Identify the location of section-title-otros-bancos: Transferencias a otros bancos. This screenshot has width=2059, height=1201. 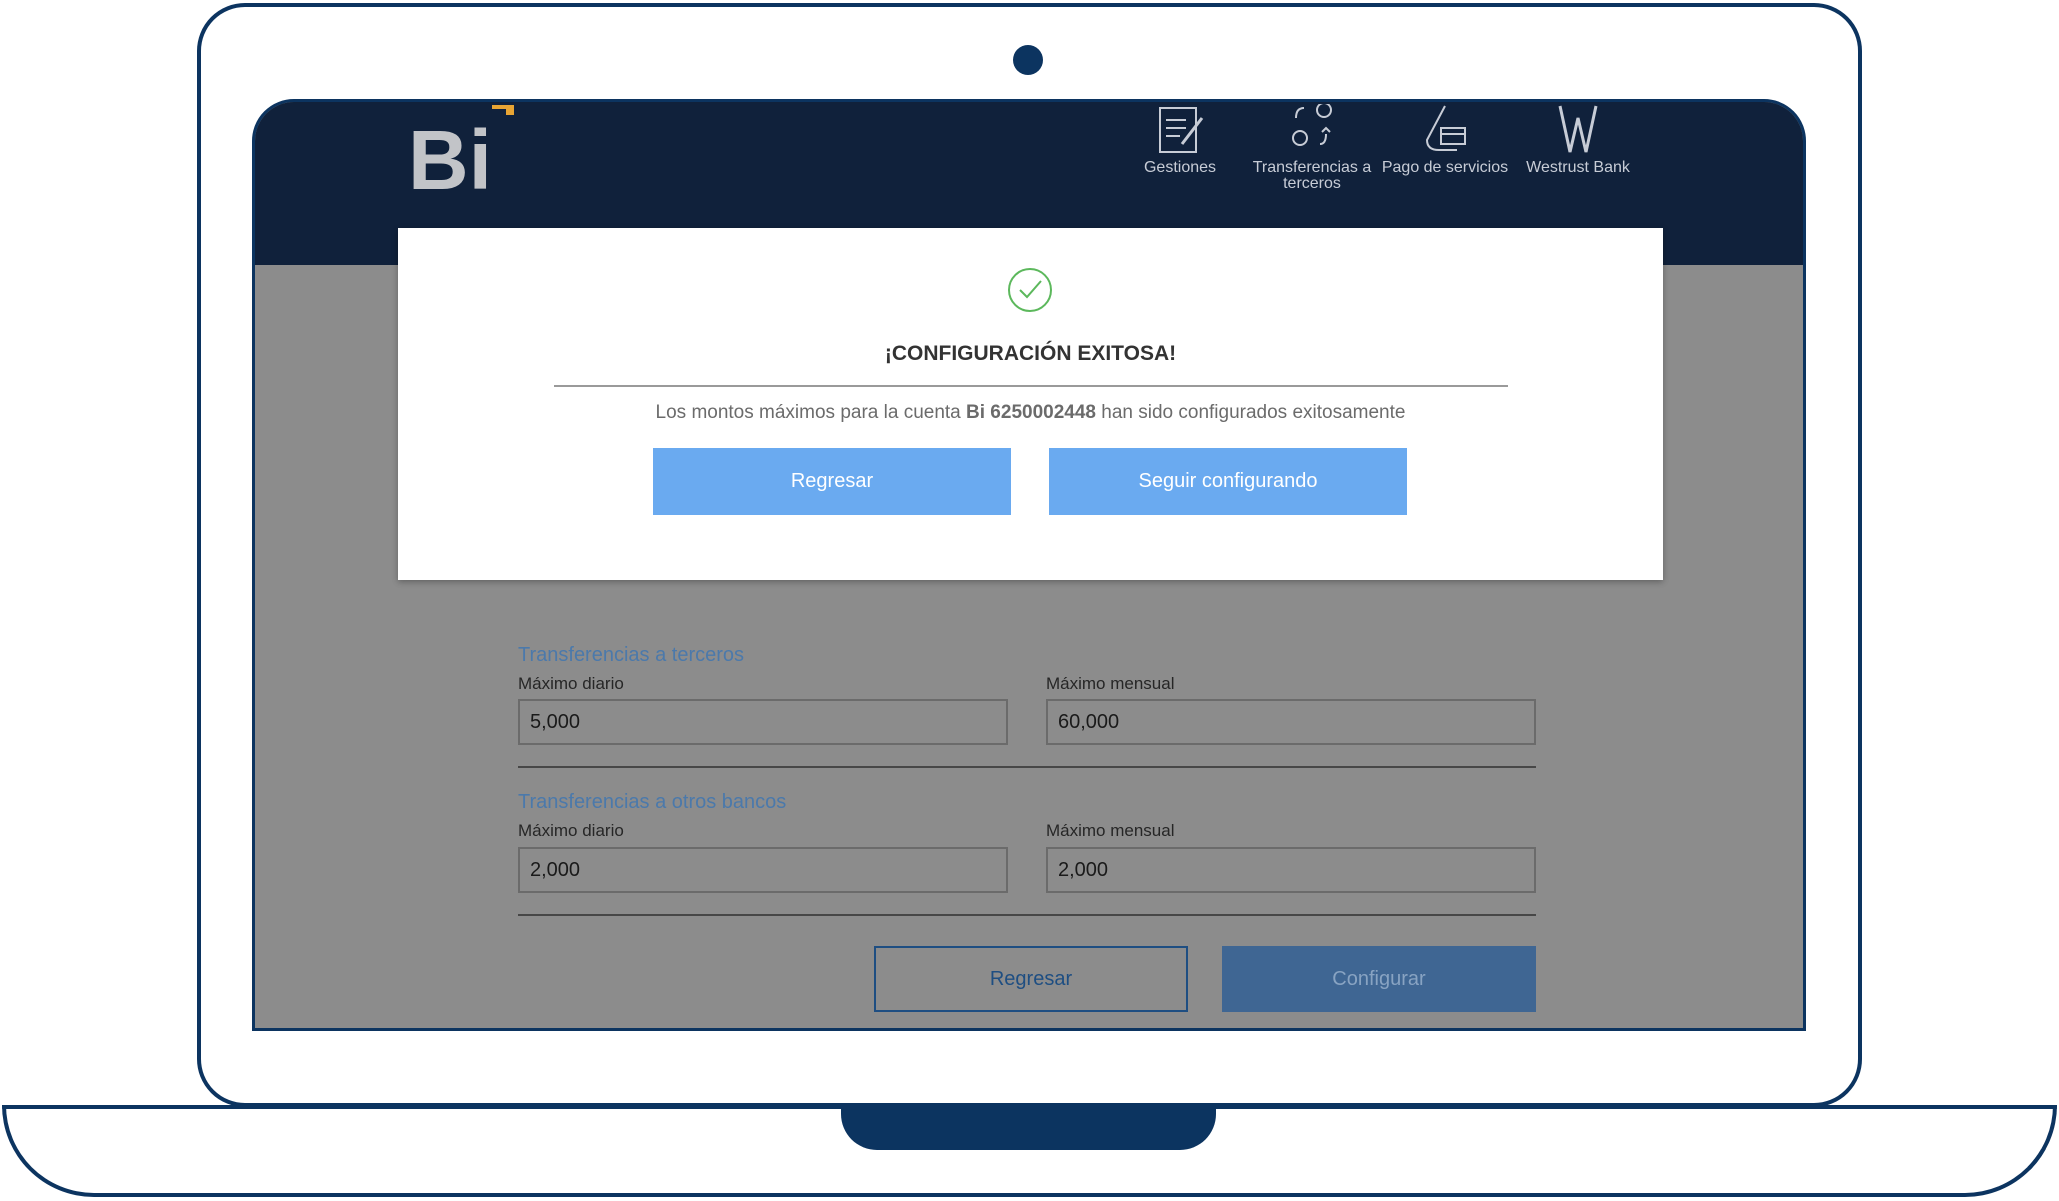
(652, 802).